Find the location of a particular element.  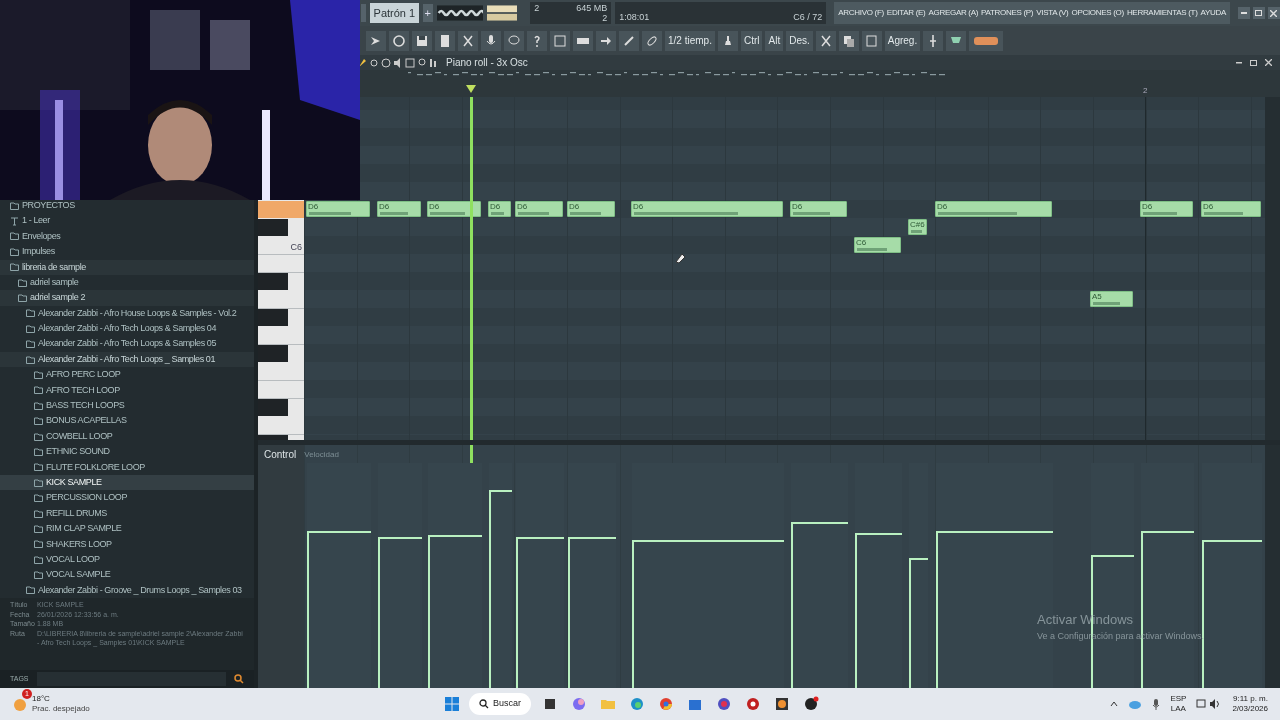

browser-item: Alexander Zabbi - Groove _ Drums Loops _ Samples 03 is located at coordinates (127, 590).